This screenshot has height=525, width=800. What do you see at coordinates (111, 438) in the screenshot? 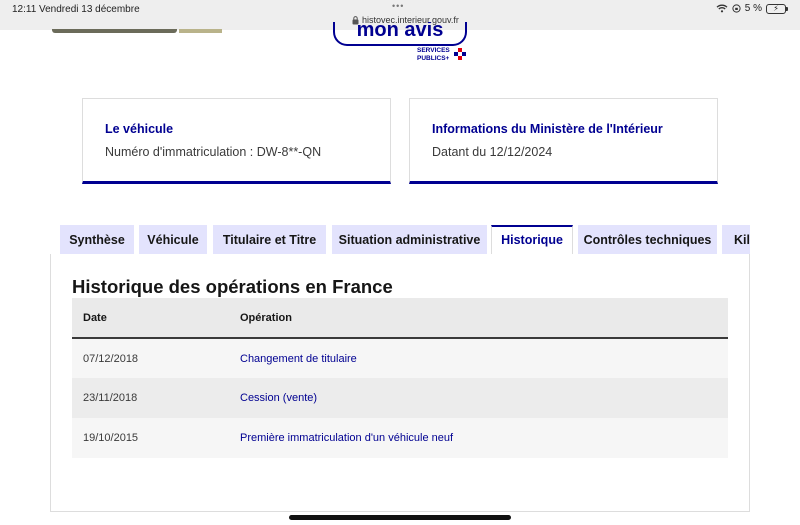
I see `row-date: 19/10/2015` at bounding box center [111, 438].